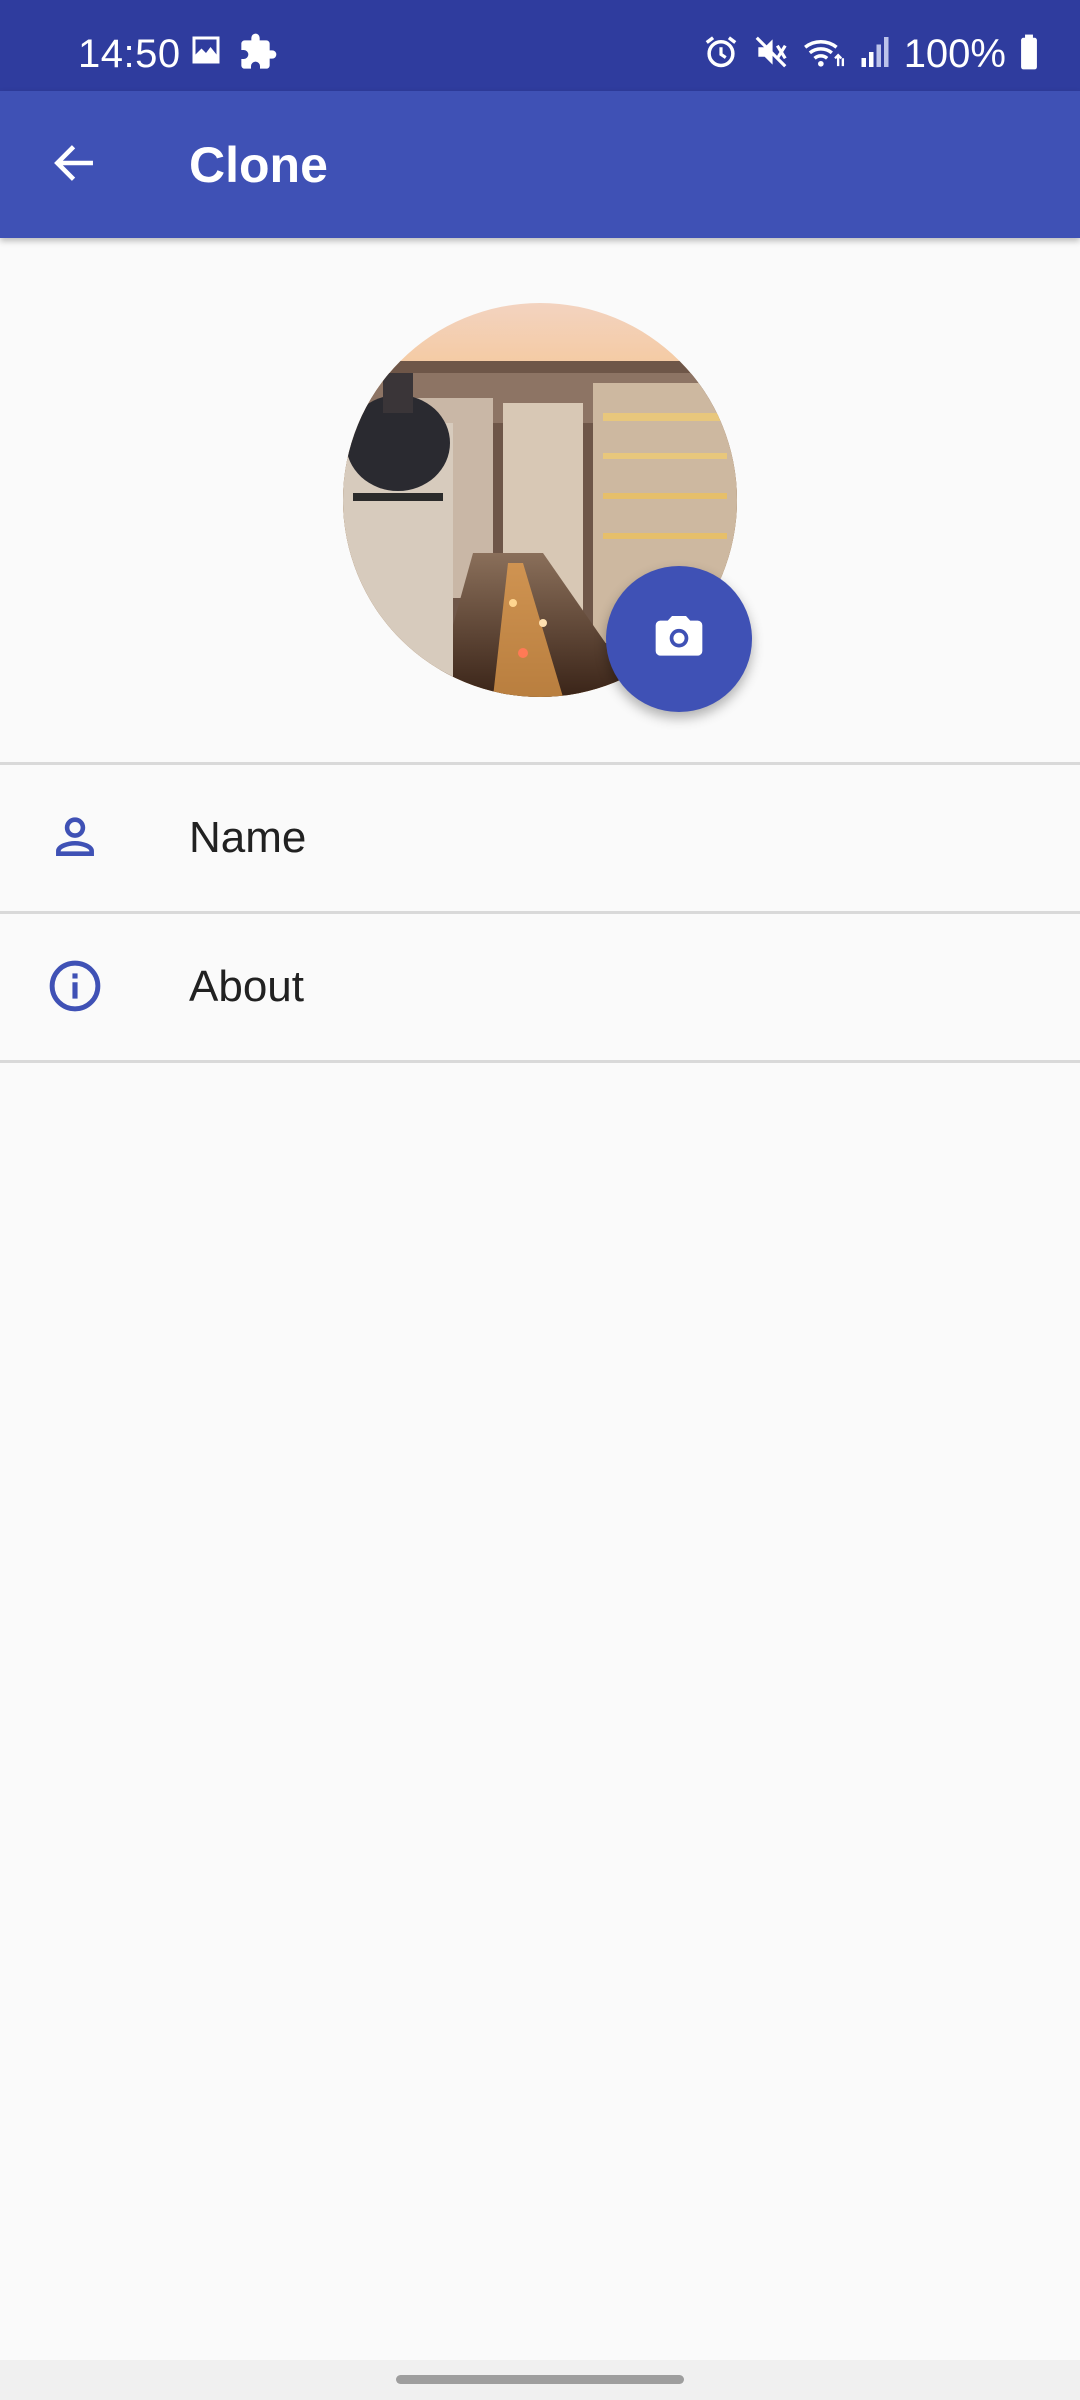 Image resolution: width=1080 pixels, height=2400 pixels. I want to click on home-gesture-handle, so click(540, 2379).